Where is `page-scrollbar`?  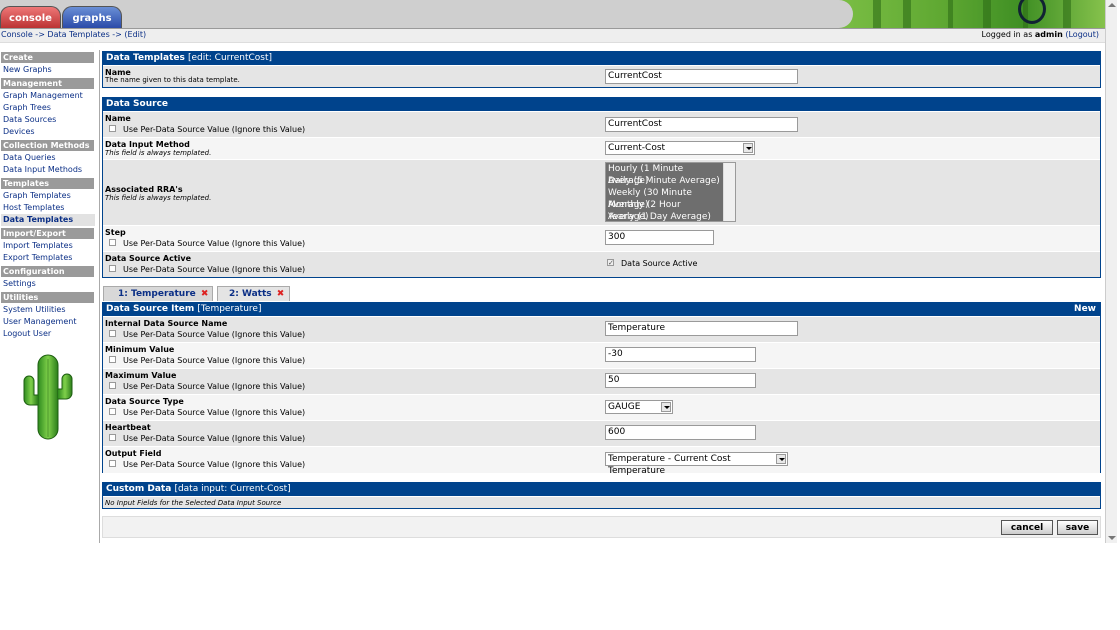
page-scrollbar is located at coordinates (1111, 271).